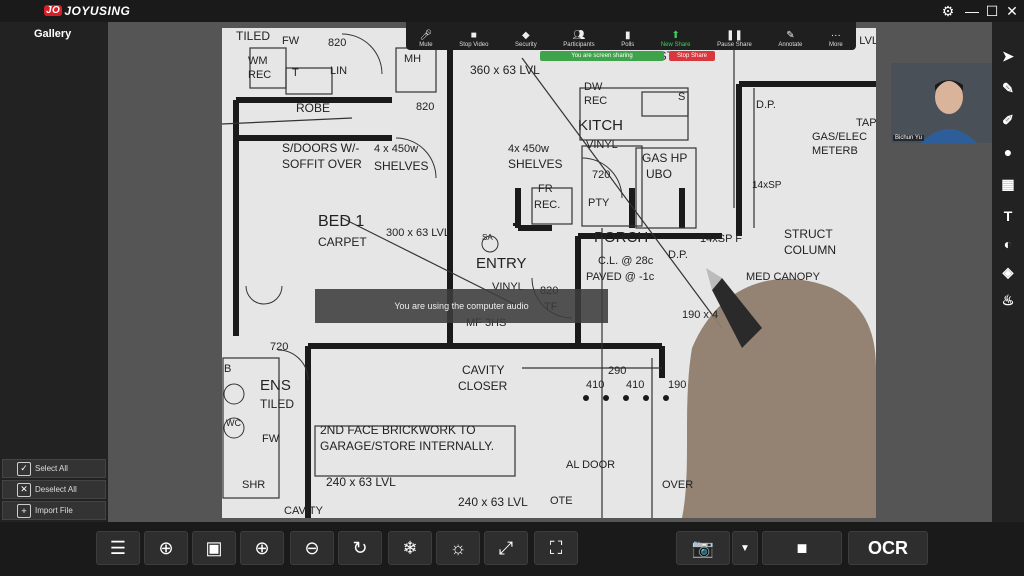 This screenshot has height=576, width=1024. I want to click on monitor-icon: ▣, so click(214, 547).